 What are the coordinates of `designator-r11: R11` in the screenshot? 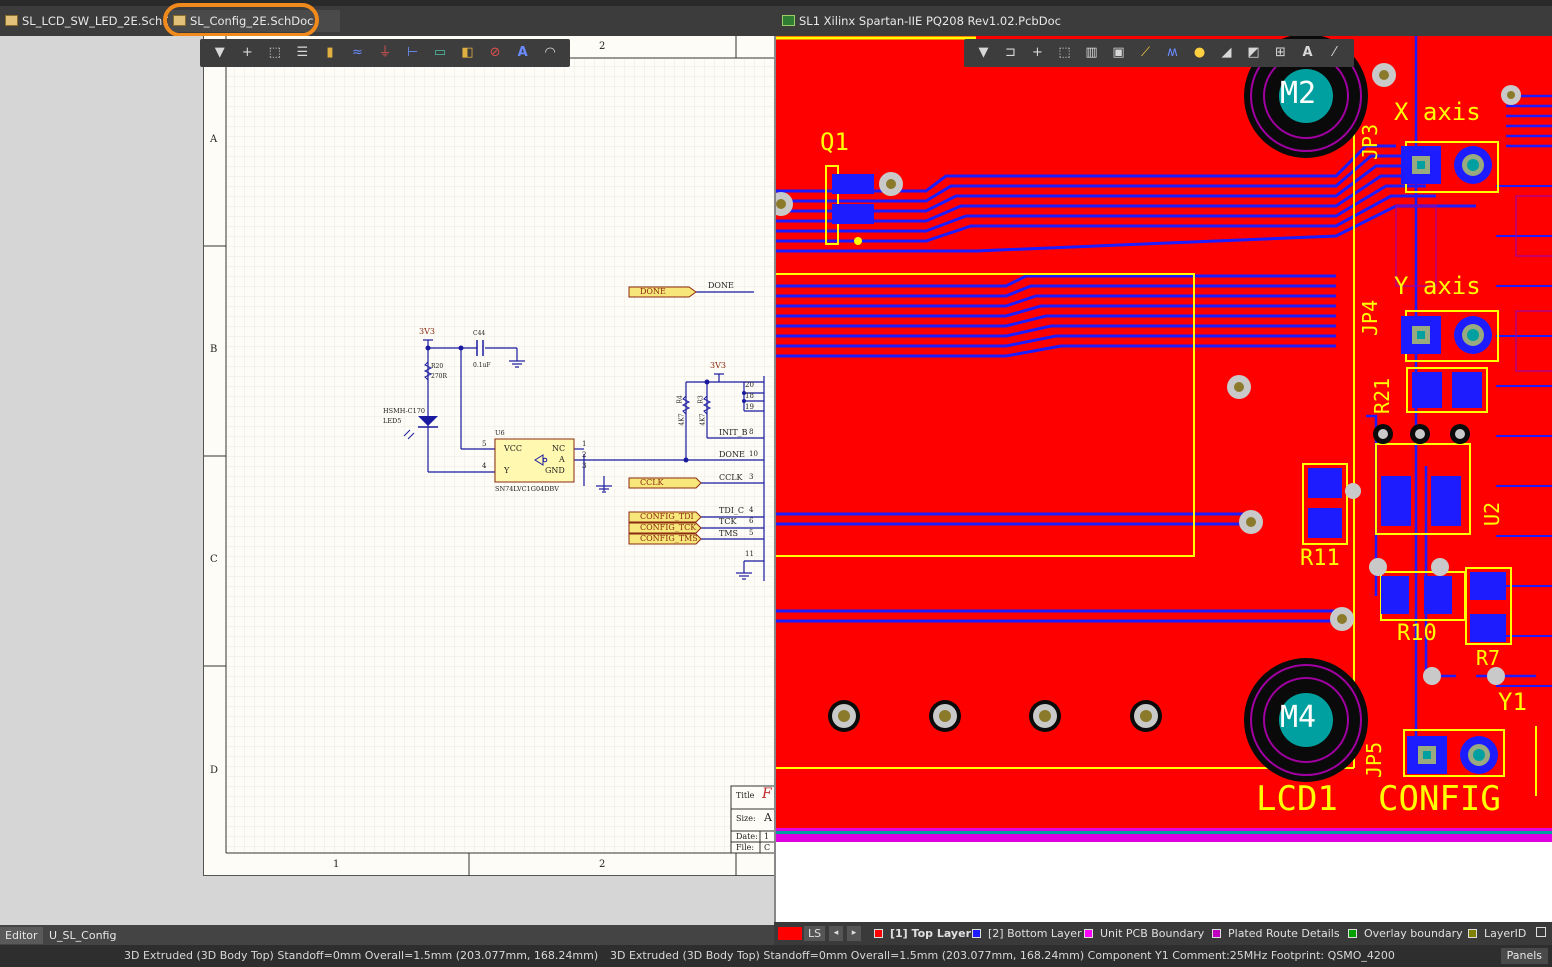 It's located at (1320, 558).